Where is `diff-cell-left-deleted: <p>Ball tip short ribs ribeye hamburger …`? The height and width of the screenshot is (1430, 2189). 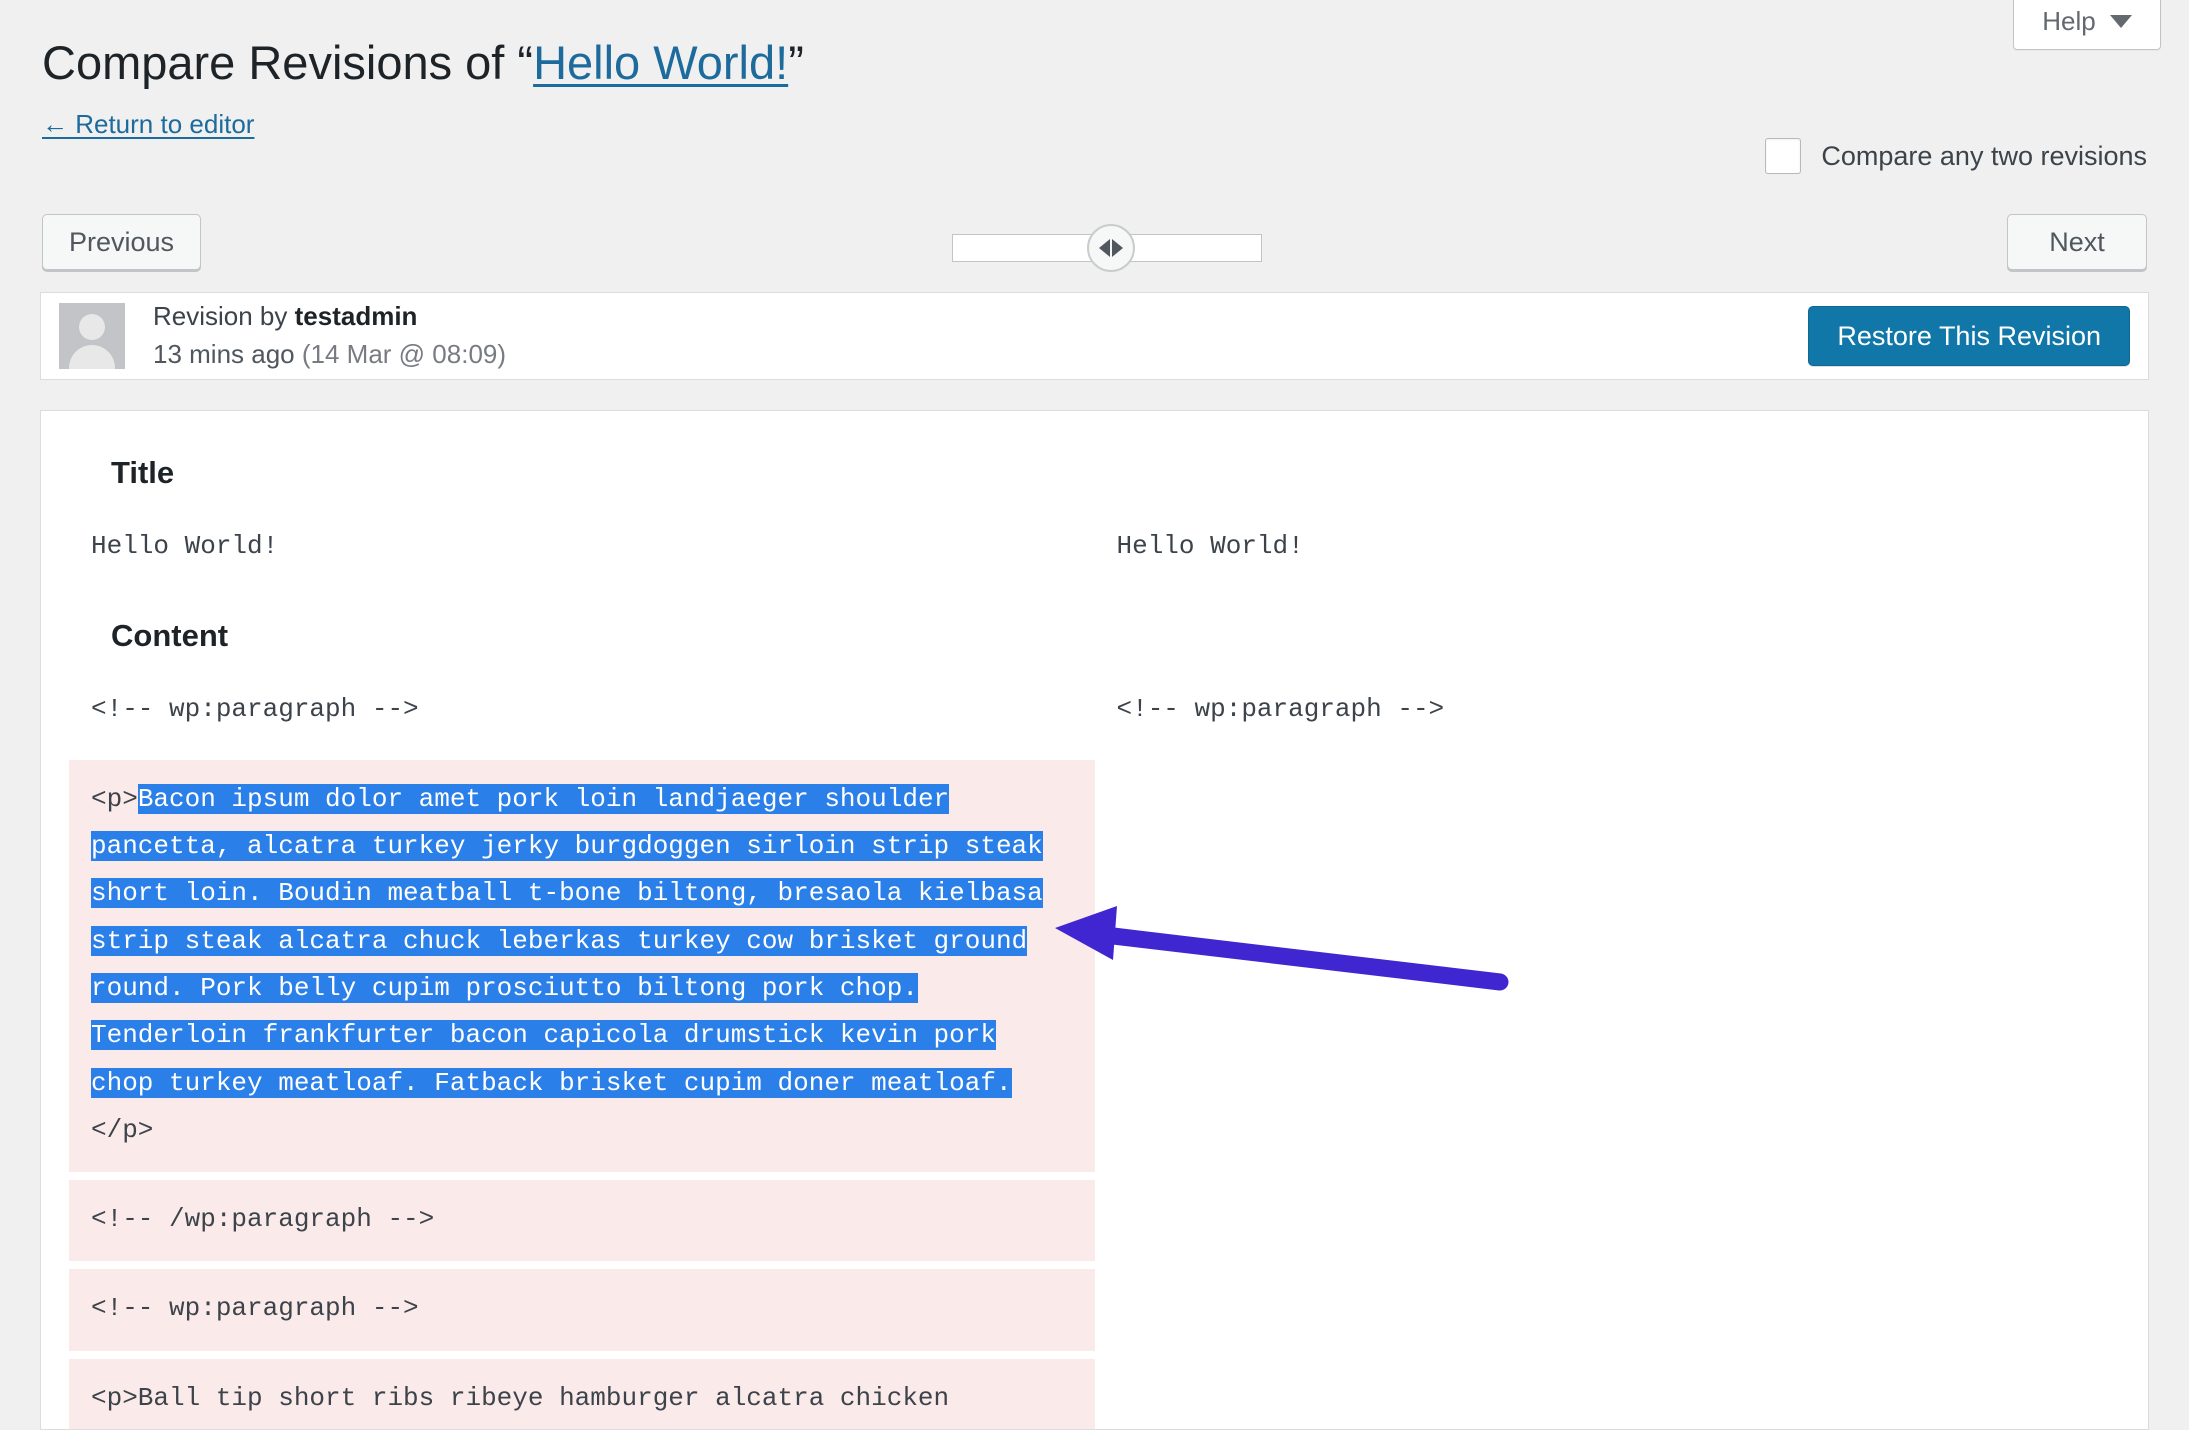 diff-cell-left-deleted: <p>Ball tip short ribs ribeye hamburger … is located at coordinates (582, 1393).